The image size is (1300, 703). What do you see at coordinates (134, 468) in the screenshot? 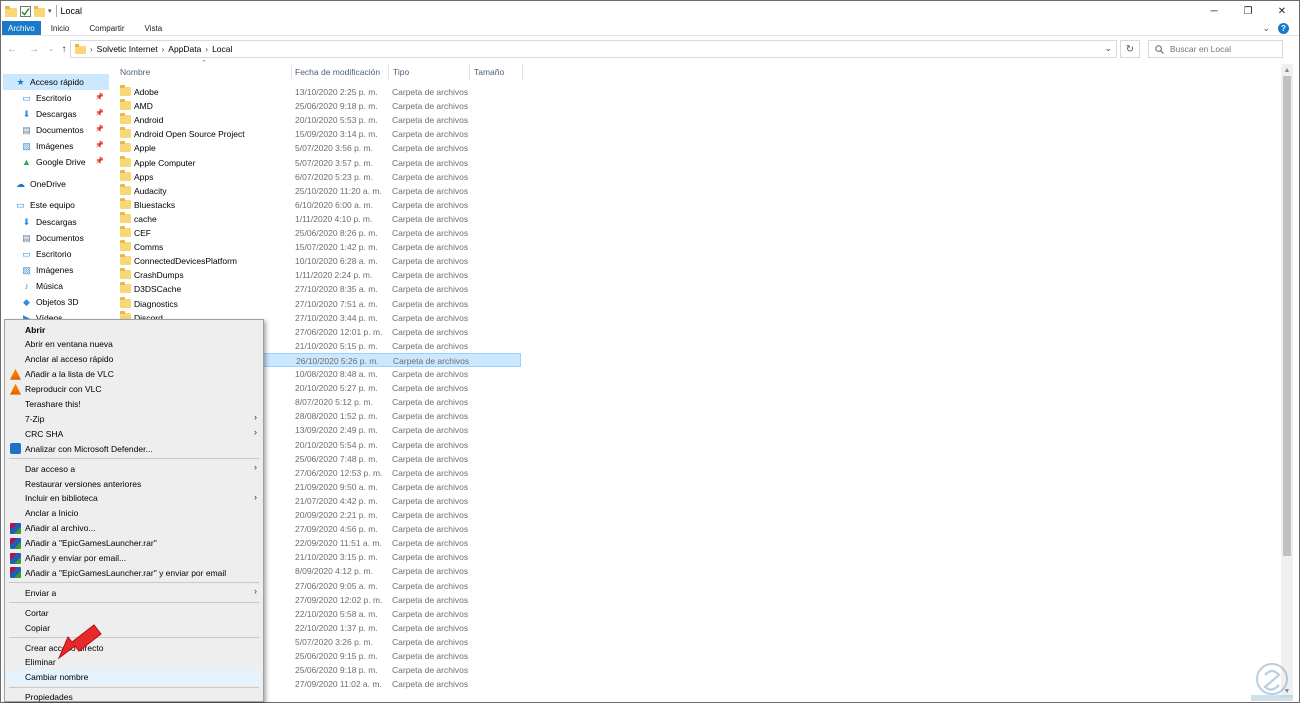
I see `context-menu-item: Dar acceso a ›` at bounding box center [134, 468].